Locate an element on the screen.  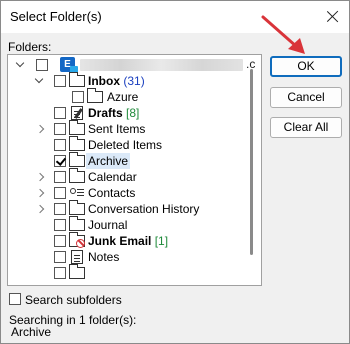
item-count: [1] is located at coordinates (161, 241).